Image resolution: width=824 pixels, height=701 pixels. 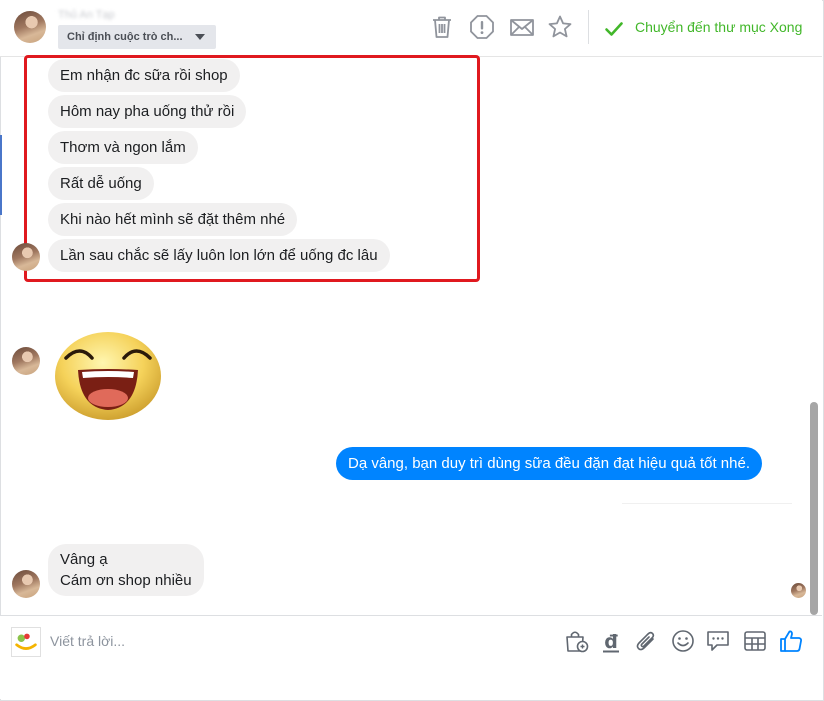 I want to click on left-edge-indicator, so click(x=1, y=175).